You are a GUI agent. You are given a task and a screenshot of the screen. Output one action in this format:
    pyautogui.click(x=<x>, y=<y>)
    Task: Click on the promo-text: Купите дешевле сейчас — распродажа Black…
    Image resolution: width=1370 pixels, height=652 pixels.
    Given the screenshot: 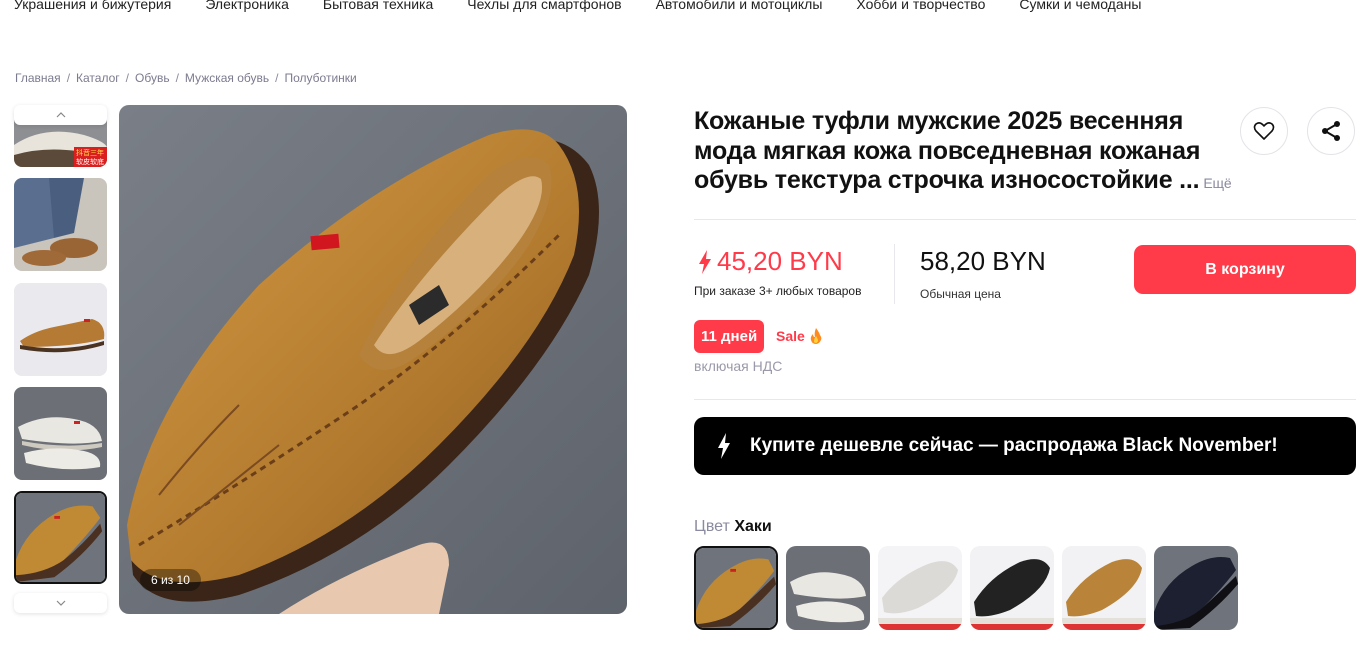 What is the action you would take?
    pyautogui.click(x=1014, y=445)
    